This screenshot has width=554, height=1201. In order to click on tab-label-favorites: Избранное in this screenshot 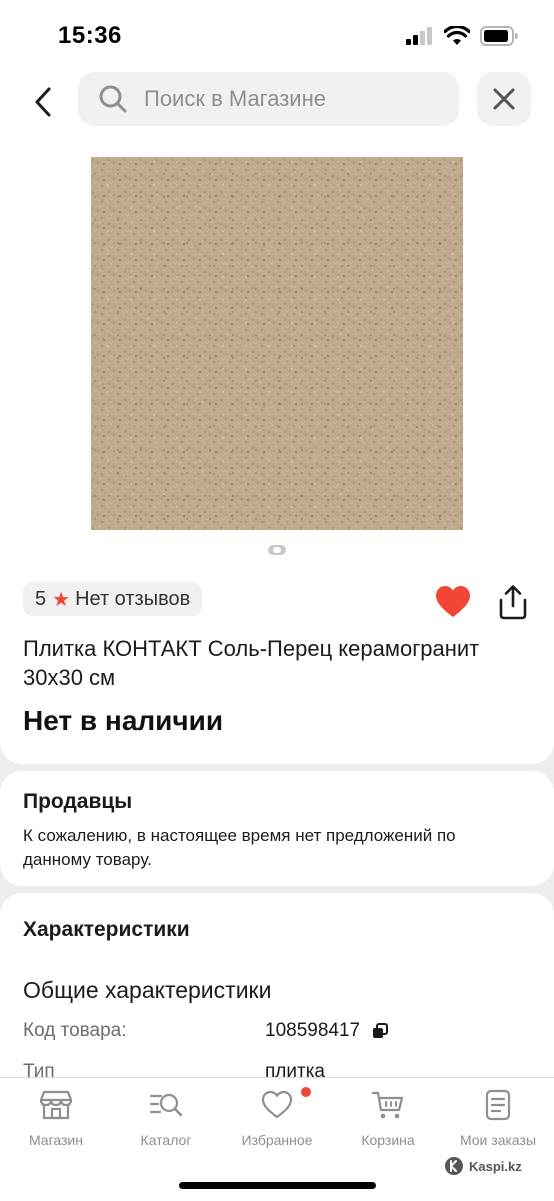, I will do `click(277, 1140)`.